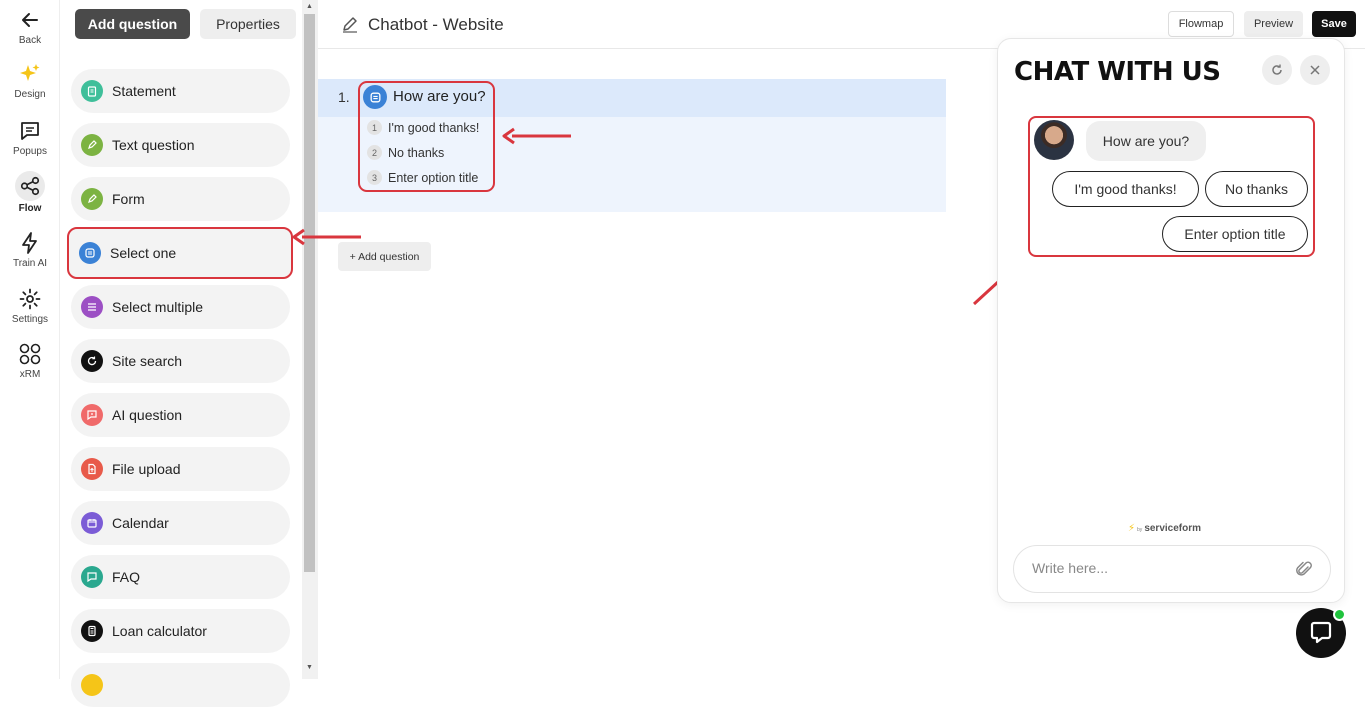  Describe the element at coordinates (1334, 24) in the screenshot. I see `save-button: Save` at that location.